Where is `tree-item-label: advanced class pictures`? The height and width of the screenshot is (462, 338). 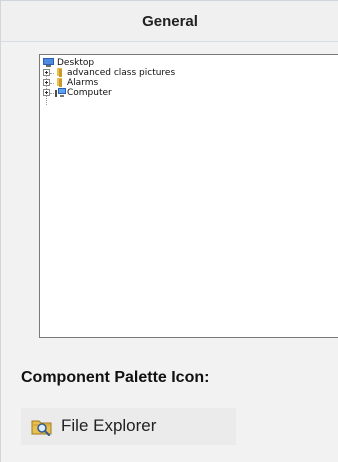
tree-item-label: advanced class pictures is located at coordinates (121, 73).